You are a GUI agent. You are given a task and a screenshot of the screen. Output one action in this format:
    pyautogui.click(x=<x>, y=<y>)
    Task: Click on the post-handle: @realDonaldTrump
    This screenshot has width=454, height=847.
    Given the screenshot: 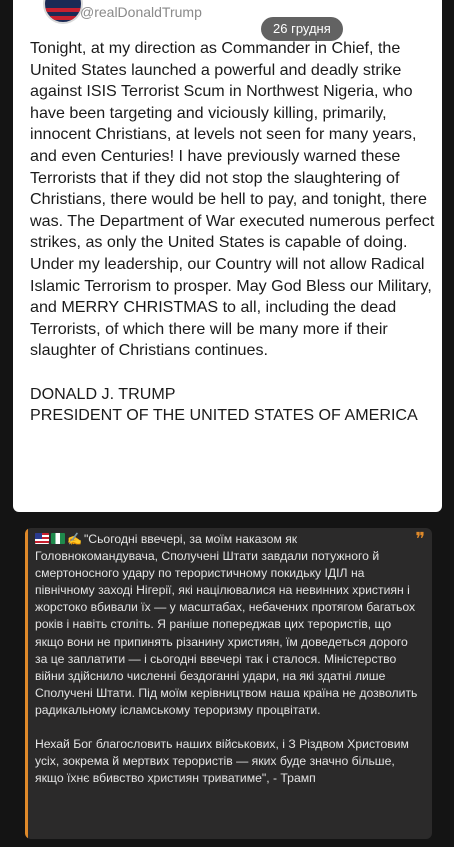 What is the action you would take?
    pyautogui.click(x=141, y=12)
    